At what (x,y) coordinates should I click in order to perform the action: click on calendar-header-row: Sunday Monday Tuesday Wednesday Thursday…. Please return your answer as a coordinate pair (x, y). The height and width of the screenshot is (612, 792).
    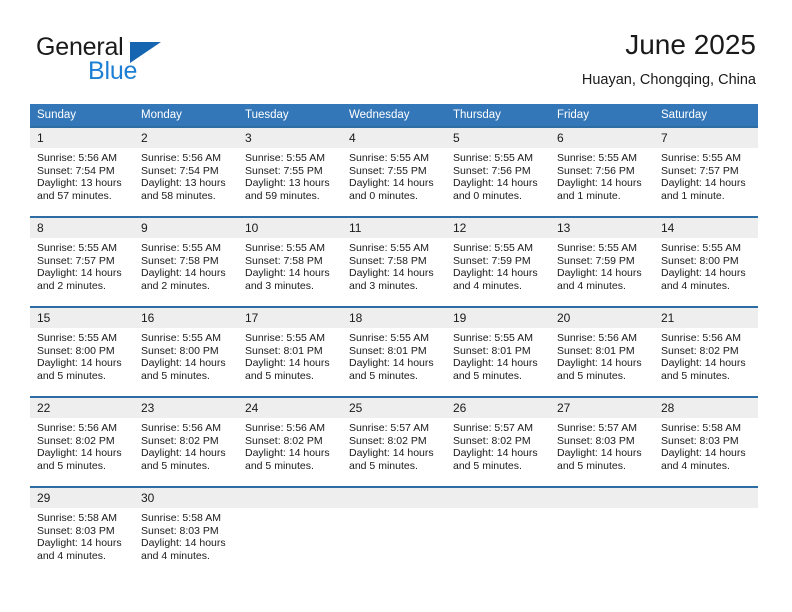
    Looking at the image, I should click on (394, 115).